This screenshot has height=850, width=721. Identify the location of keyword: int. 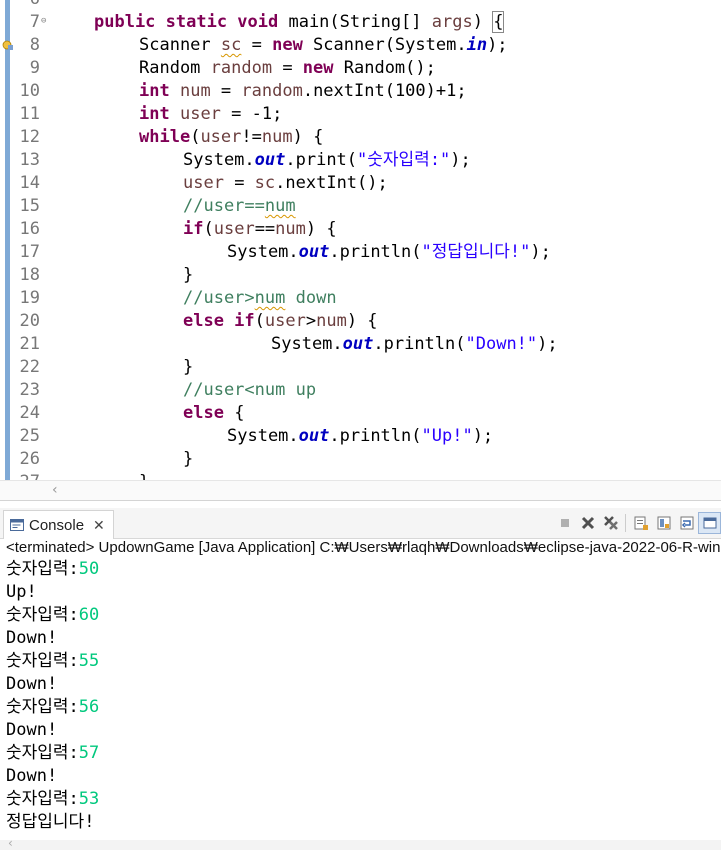
(154, 91).